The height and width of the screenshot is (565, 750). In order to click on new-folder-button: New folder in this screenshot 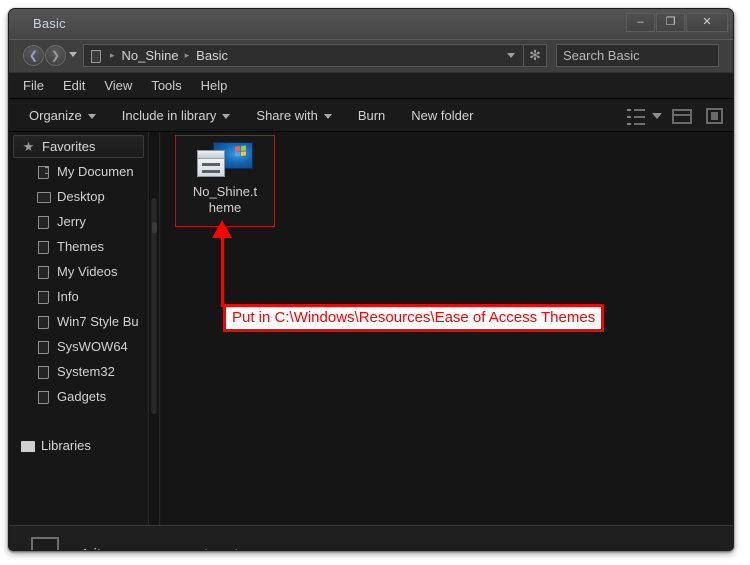, I will do `click(442, 115)`.